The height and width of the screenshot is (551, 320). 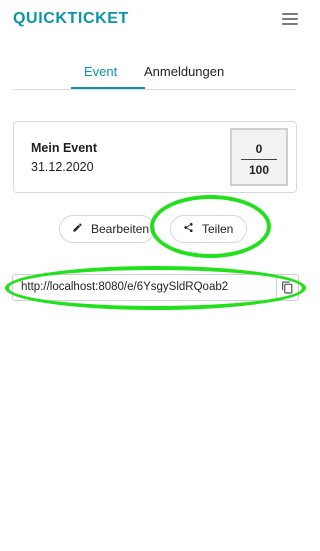 What do you see at coordinates (77, 229) in the screenshot?
I see `pencil-icon` at bounding box center [77, 229].